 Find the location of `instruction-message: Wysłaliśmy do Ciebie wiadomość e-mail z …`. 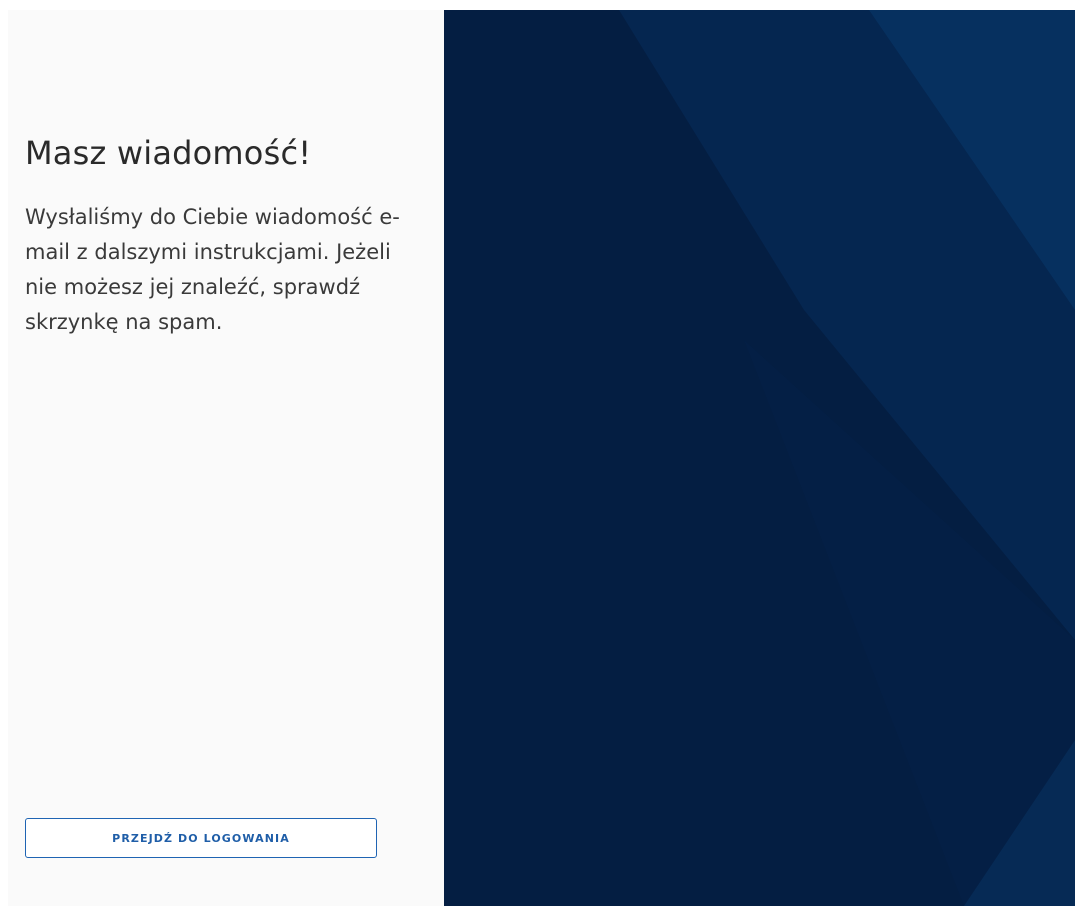

instruction-message: Wysłaliśmy do Ciebie wiadomość e-mail z … is located at coordinates (212, 269).